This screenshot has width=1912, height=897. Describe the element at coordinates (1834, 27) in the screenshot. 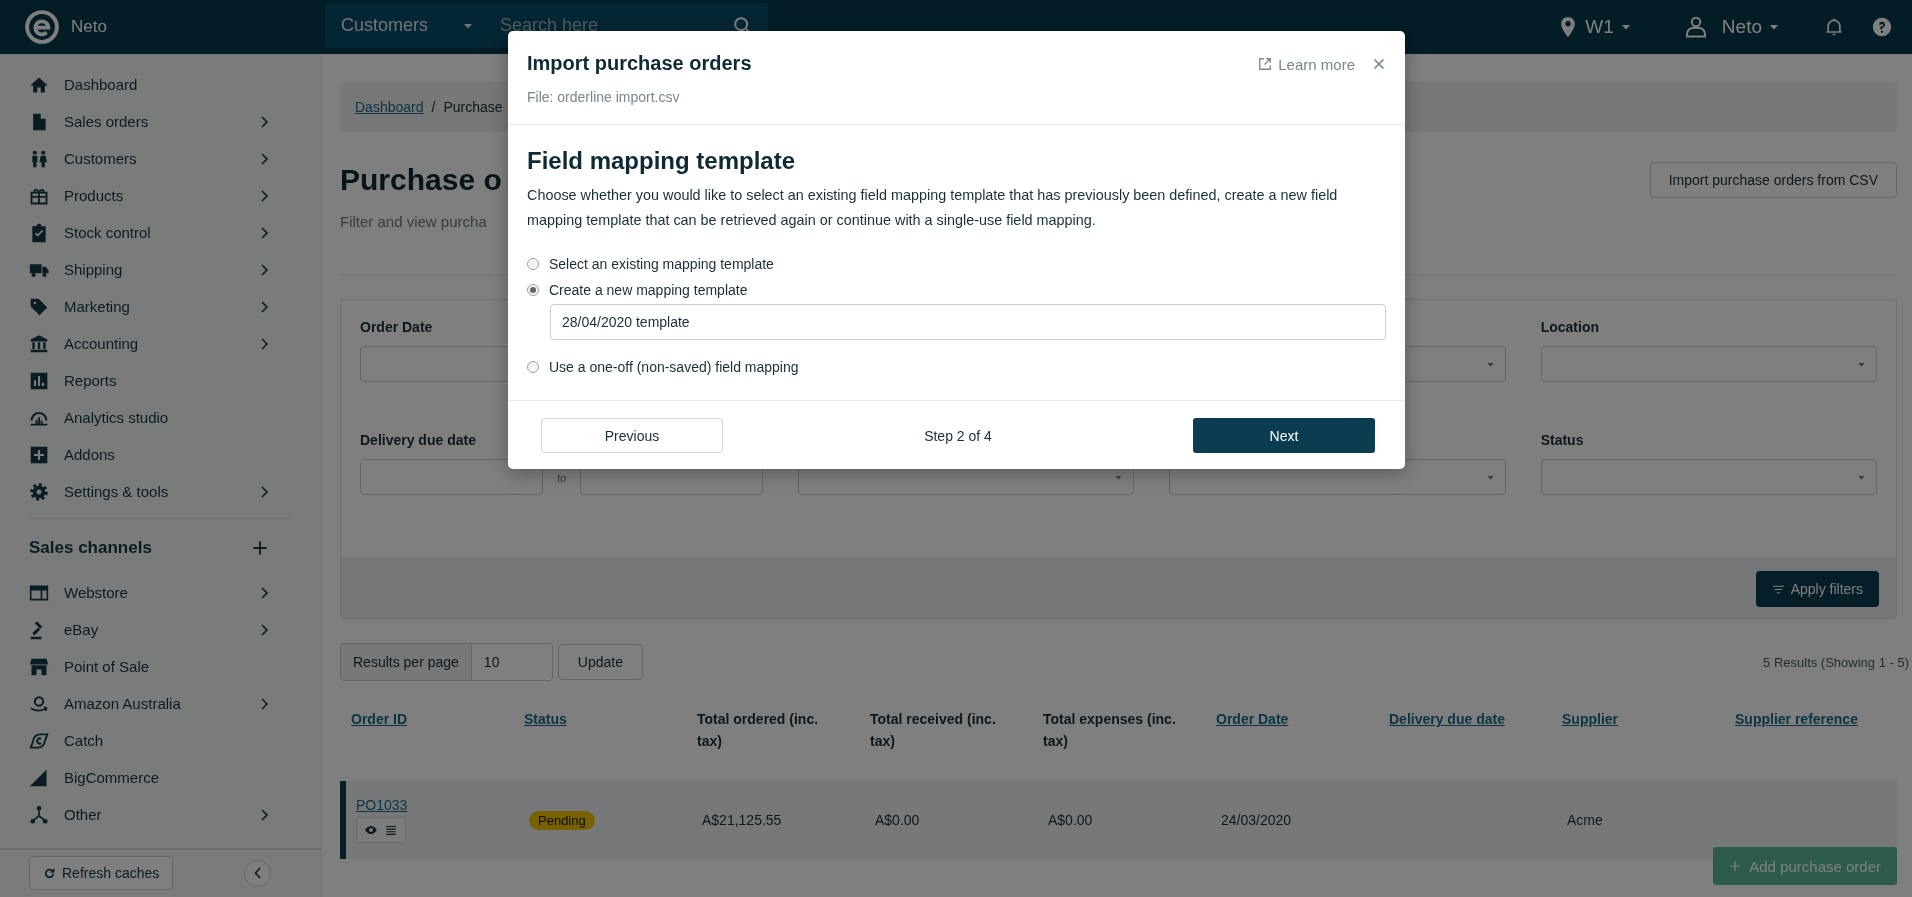

I see `bell-icon` at that location.